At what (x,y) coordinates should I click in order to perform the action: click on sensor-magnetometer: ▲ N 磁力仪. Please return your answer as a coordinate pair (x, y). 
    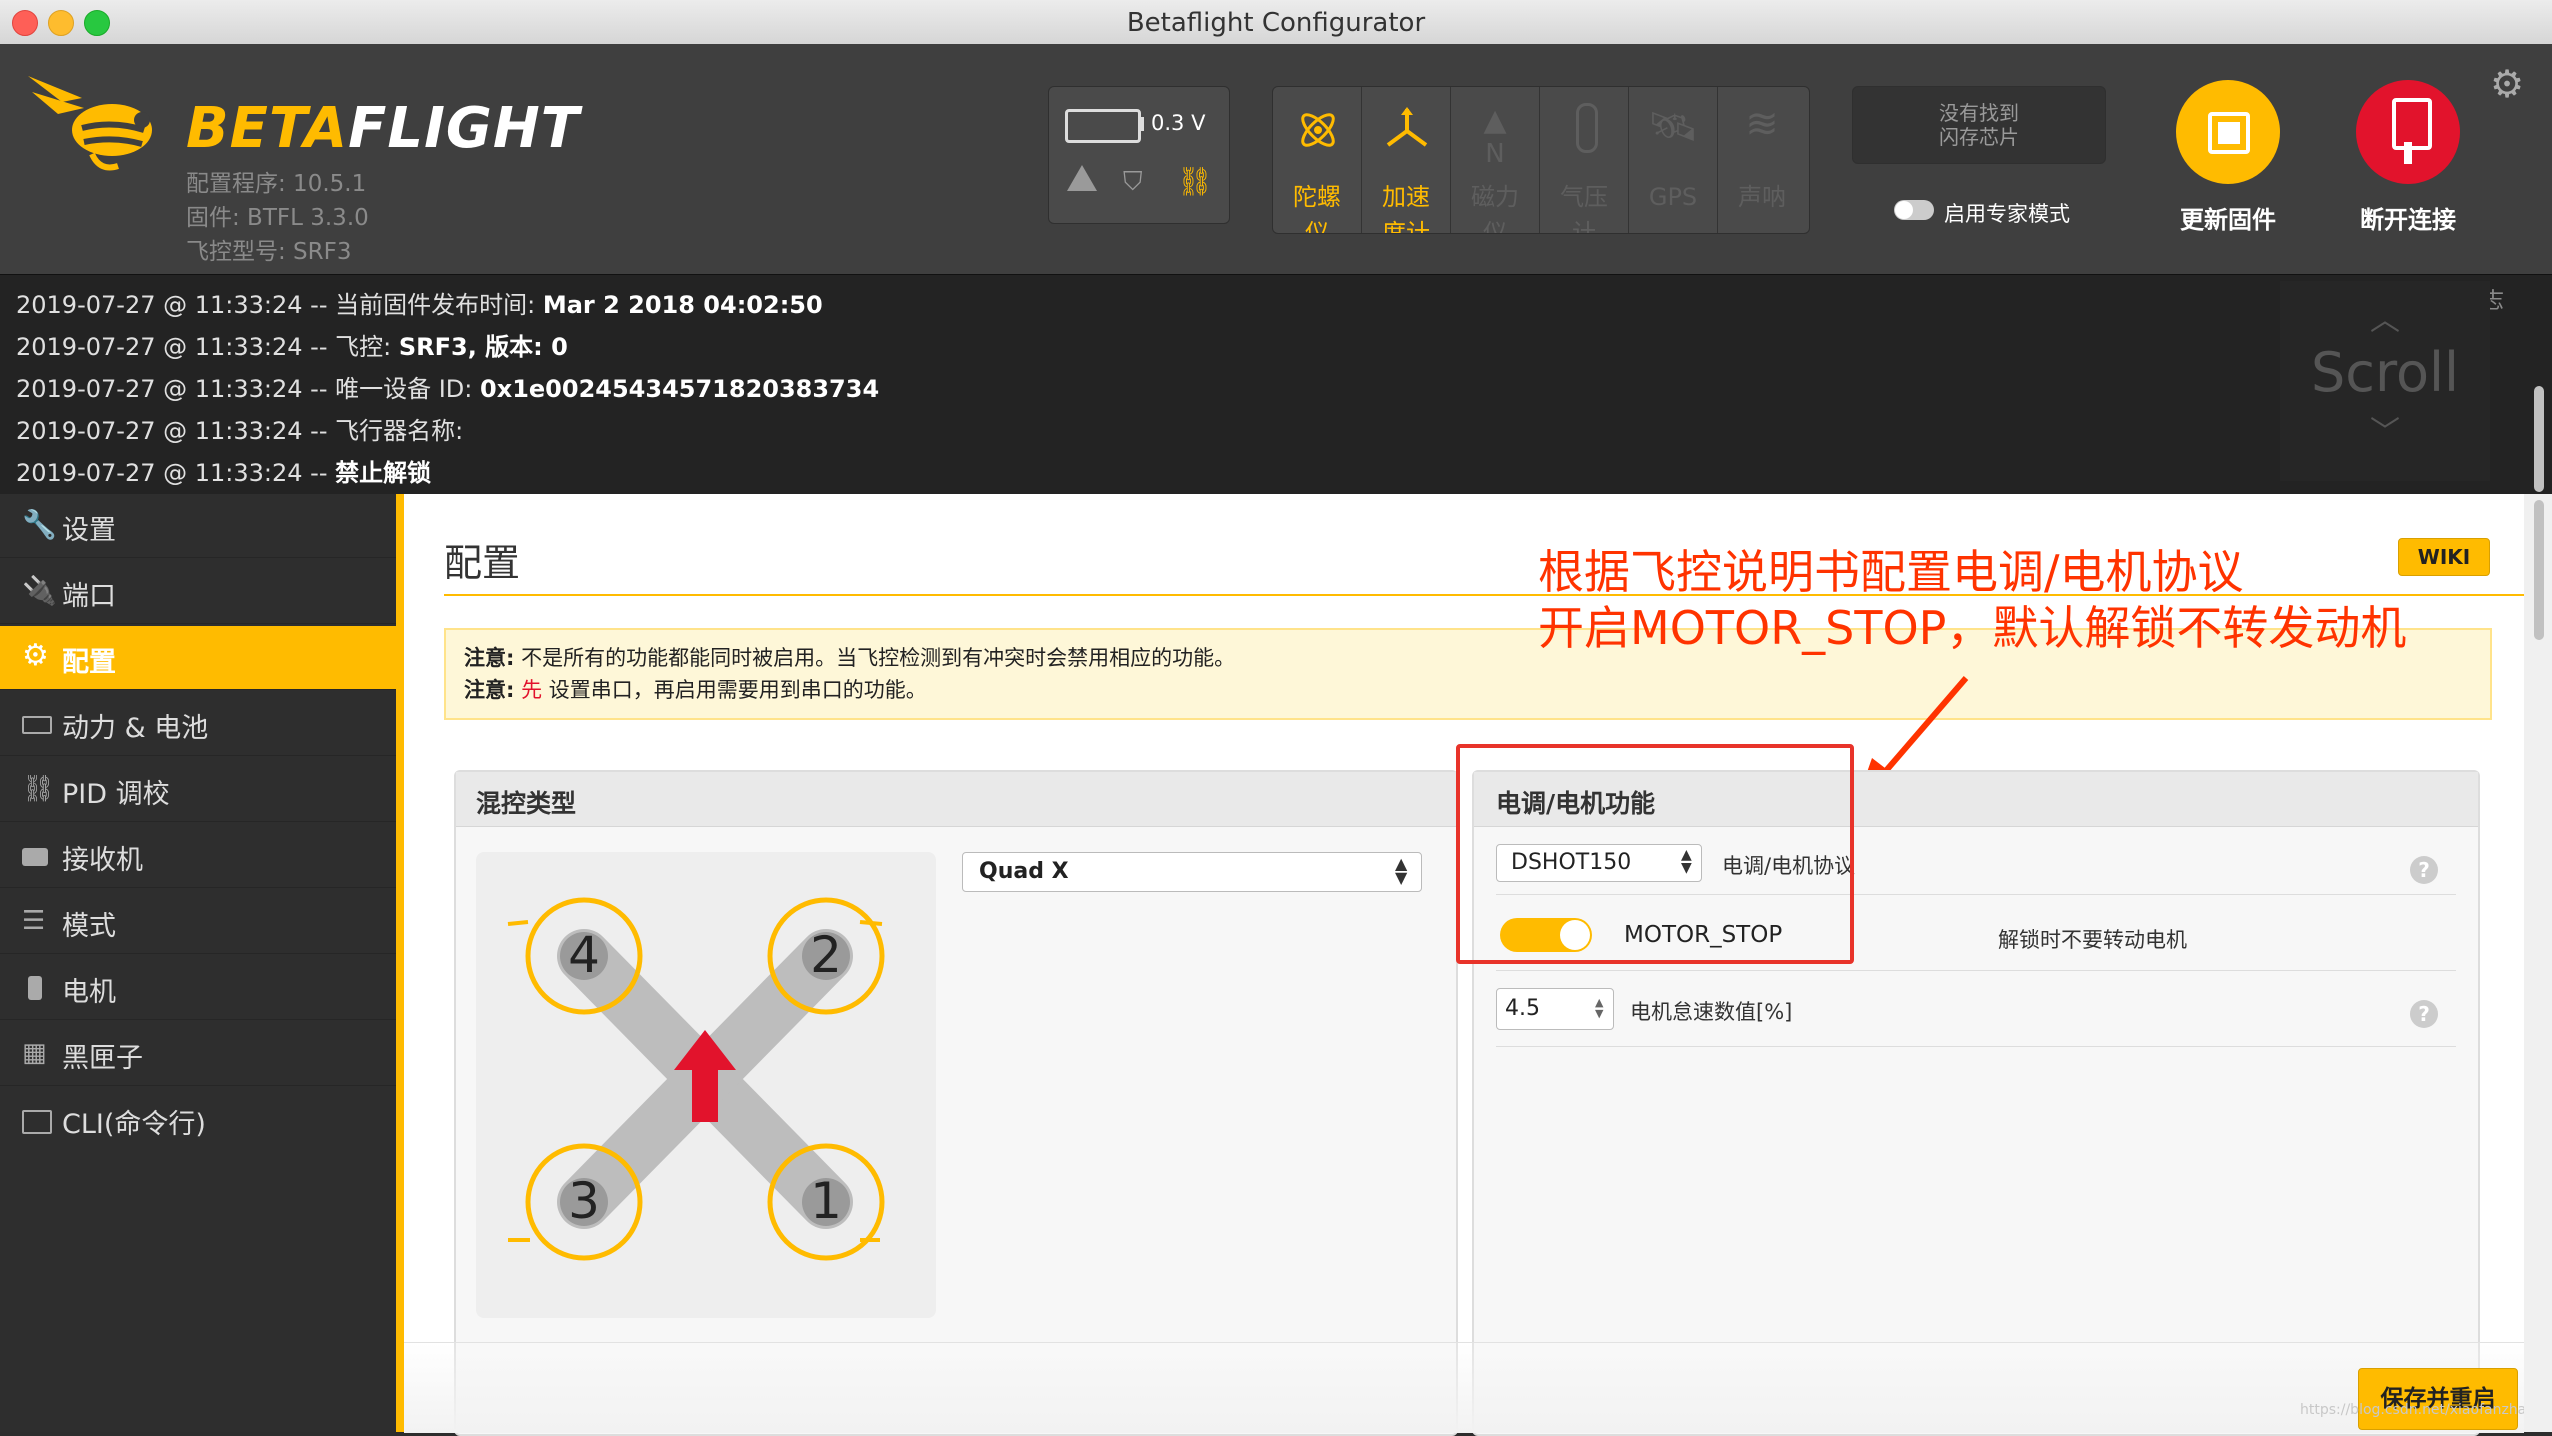
    Looking at the image, I should click on (1495, 160).